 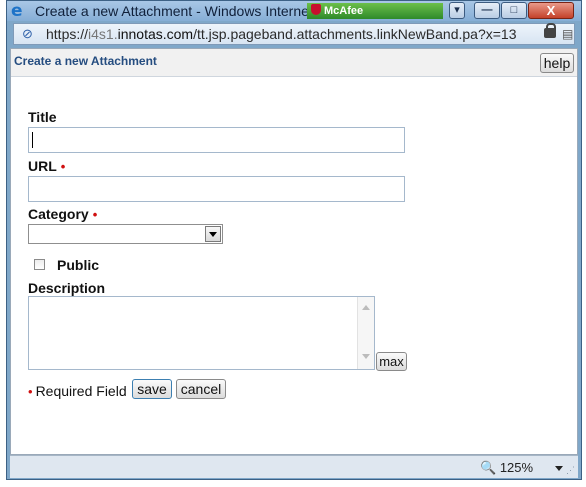 What do you see at coordinates (216, 189) in the screenshot?
I see `url-input` at bounding box center [216, 189].